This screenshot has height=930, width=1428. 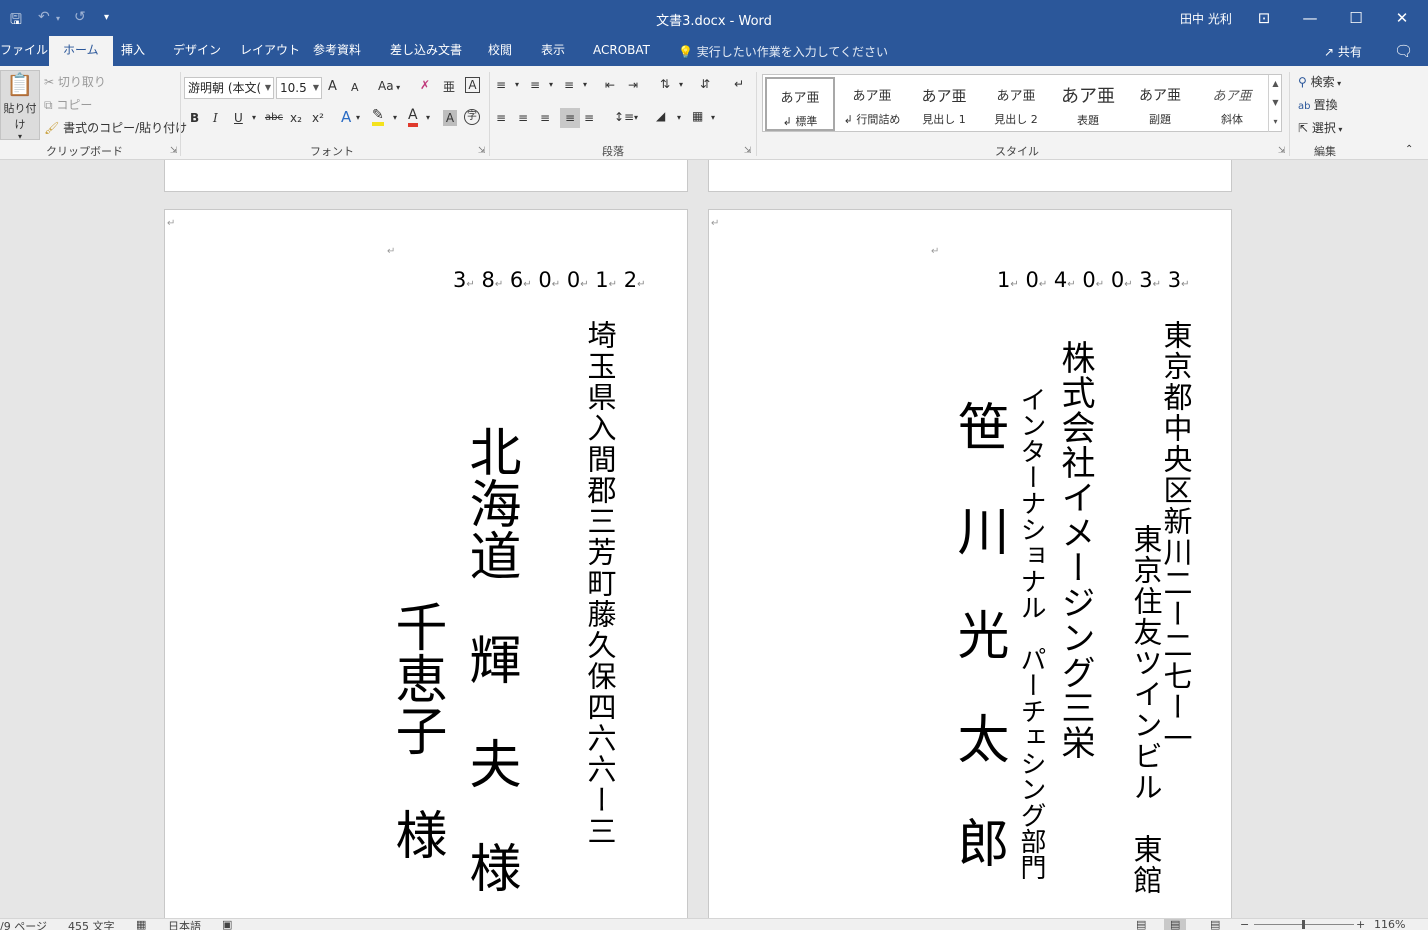 What do you see at coordinates (197, 51) in the screenshot?
I see `tab-design: デザイン` at bounding box center [197, 51].